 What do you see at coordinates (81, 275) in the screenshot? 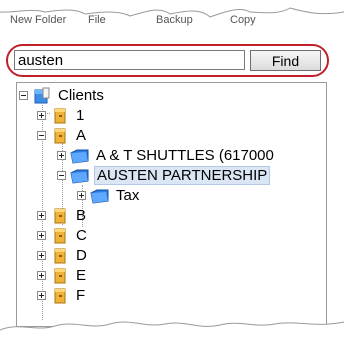
I see `tree-label: E` at bounding box center [81, 275].